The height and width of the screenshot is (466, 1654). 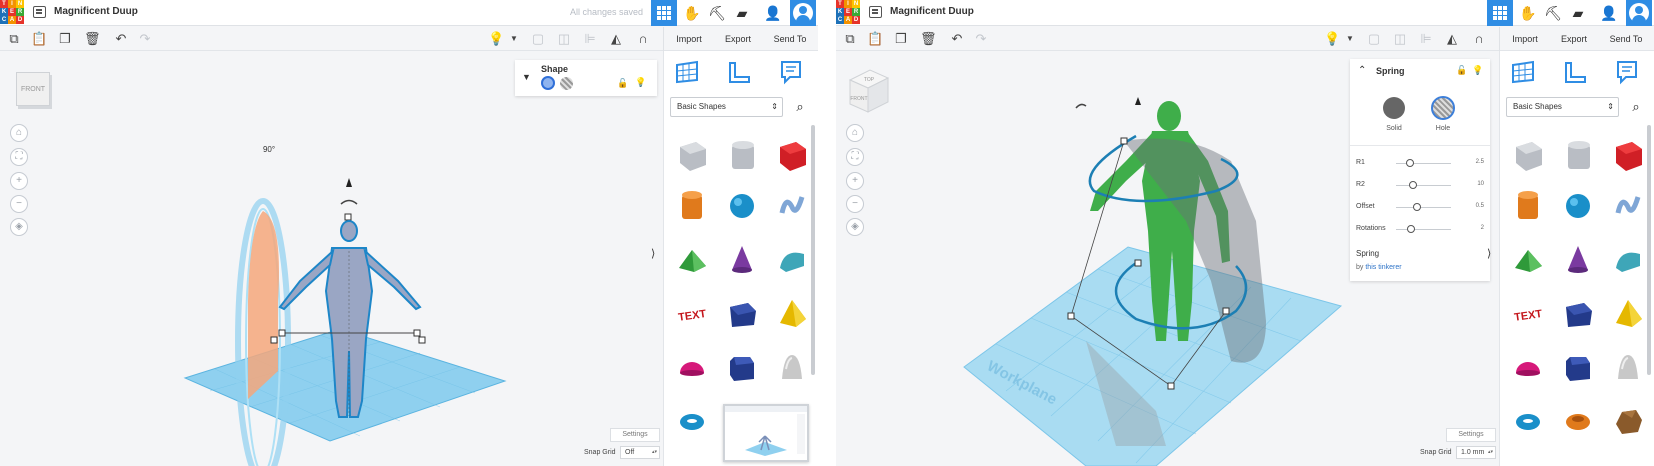 What do you see at coordinates (792, 156) in the screenshot?
I see `shape-tile-box` at bounding box center [792, 156].